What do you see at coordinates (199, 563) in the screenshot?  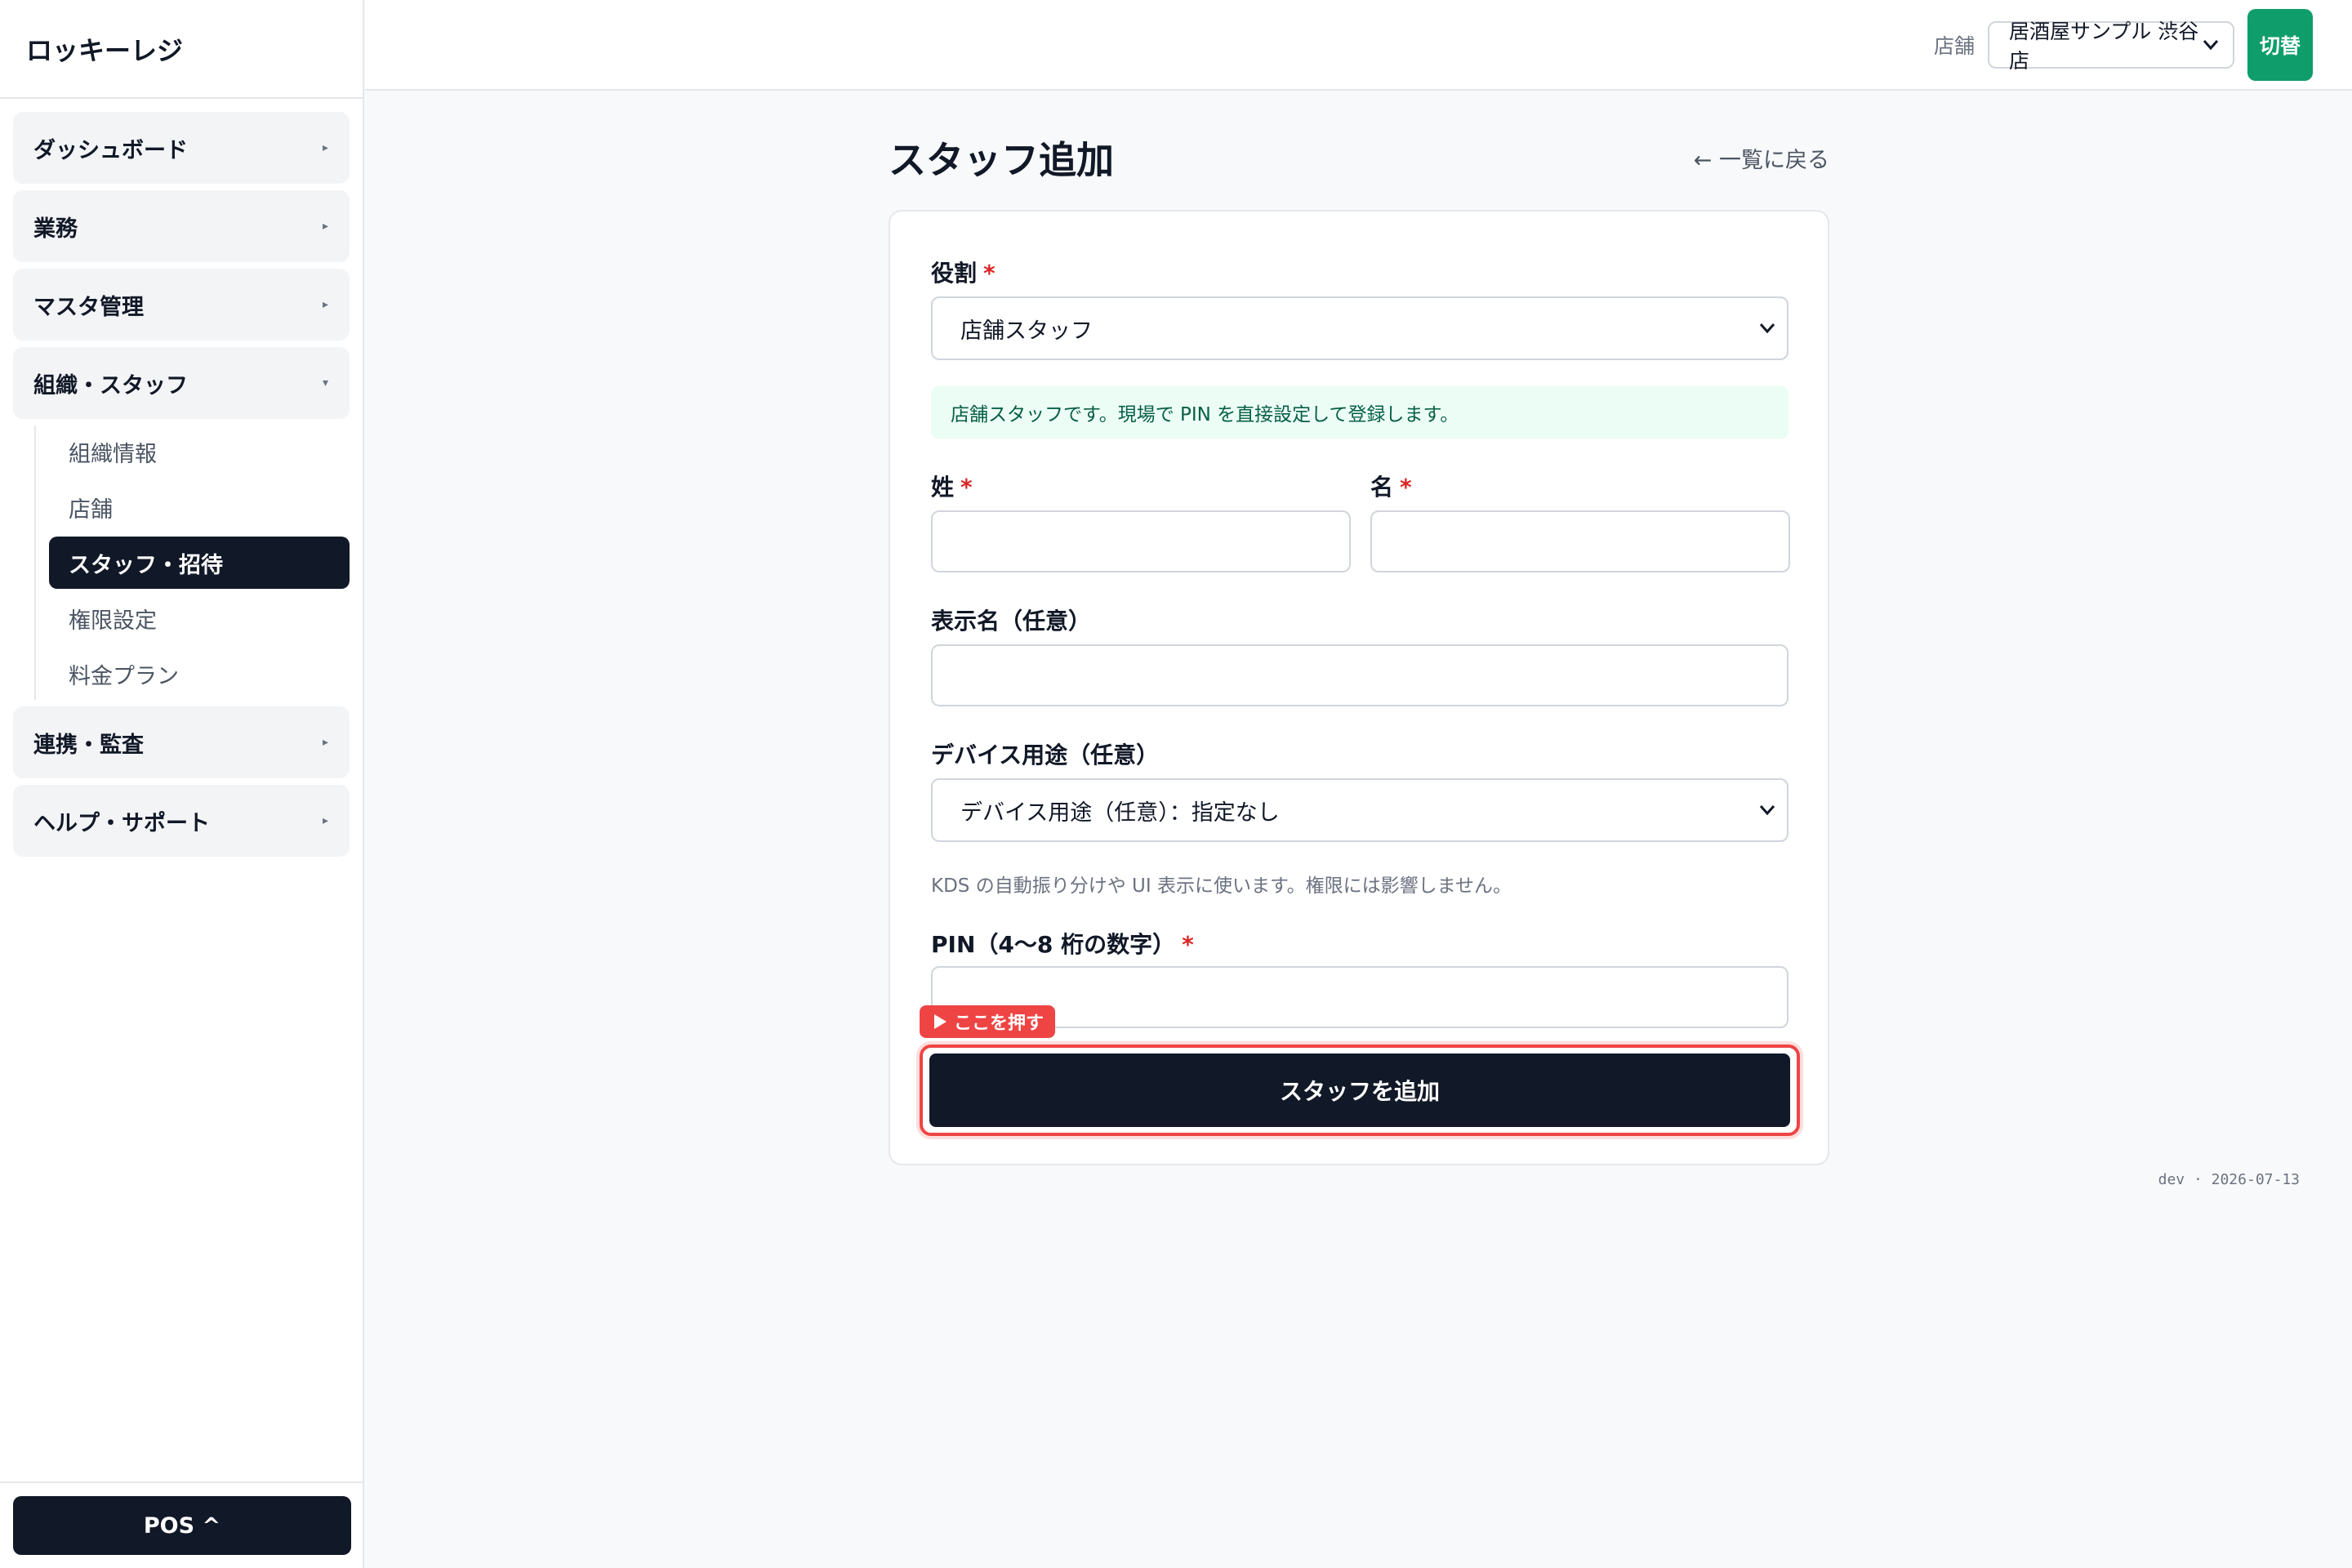 I see `sidebar-item-staff-invite: スタッフ・招待` at bounding box center [199, 563].